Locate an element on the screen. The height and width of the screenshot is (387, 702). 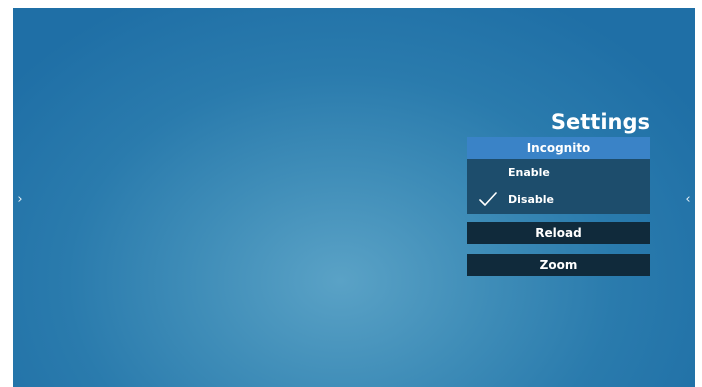
checkmark-icon is located at coordinates (488, 199).